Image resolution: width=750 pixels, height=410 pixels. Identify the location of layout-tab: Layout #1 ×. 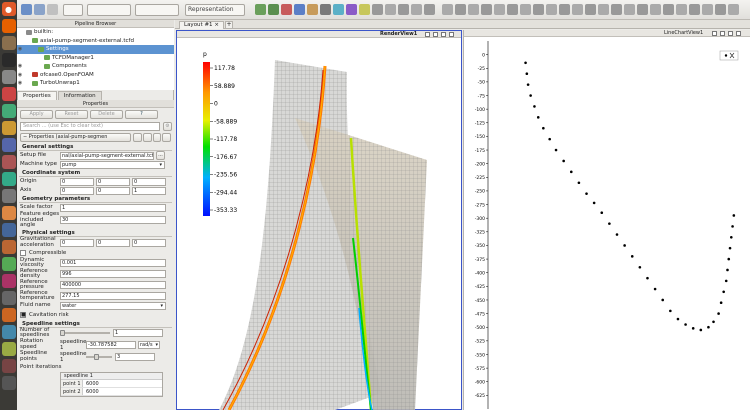
(201, 25).